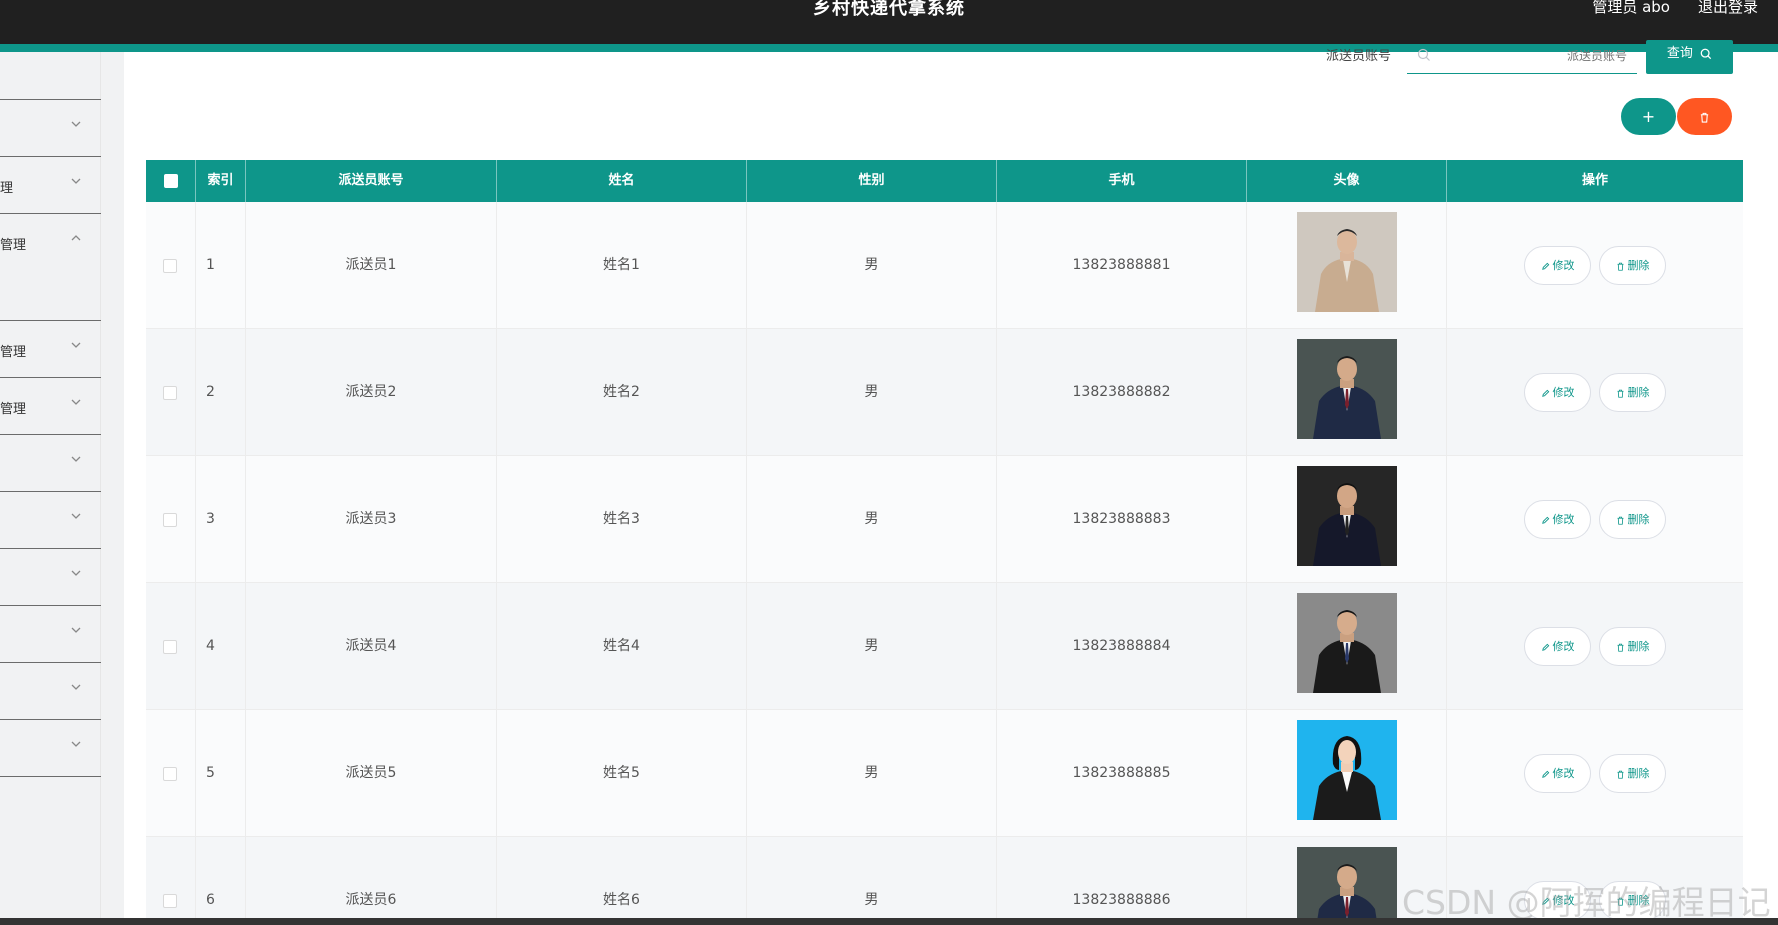  I want to click on sidebar-item-4: 管理, so click(50, 267).